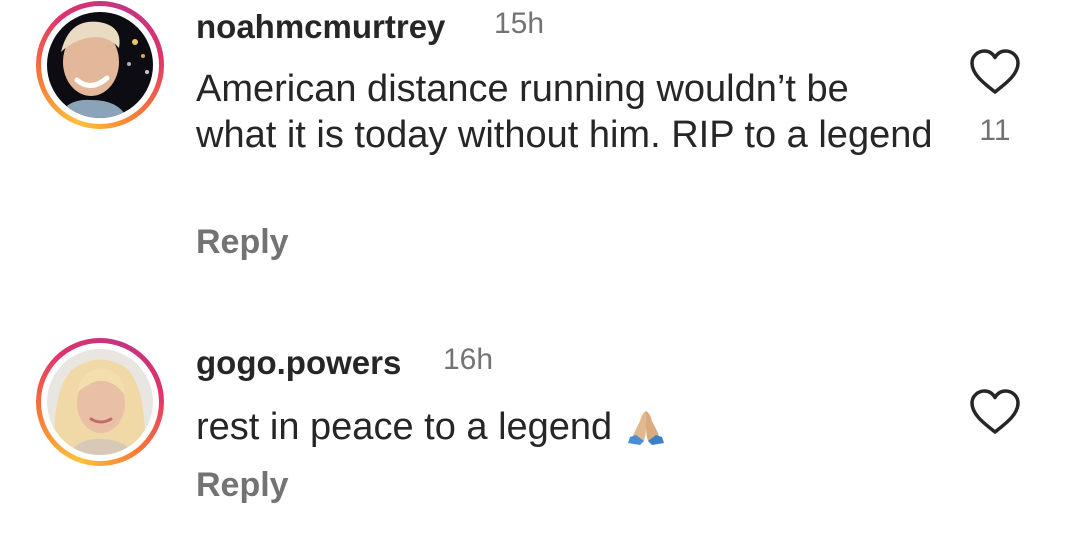  I want to click on username: noahmcmurtrey, so click(320, 27).